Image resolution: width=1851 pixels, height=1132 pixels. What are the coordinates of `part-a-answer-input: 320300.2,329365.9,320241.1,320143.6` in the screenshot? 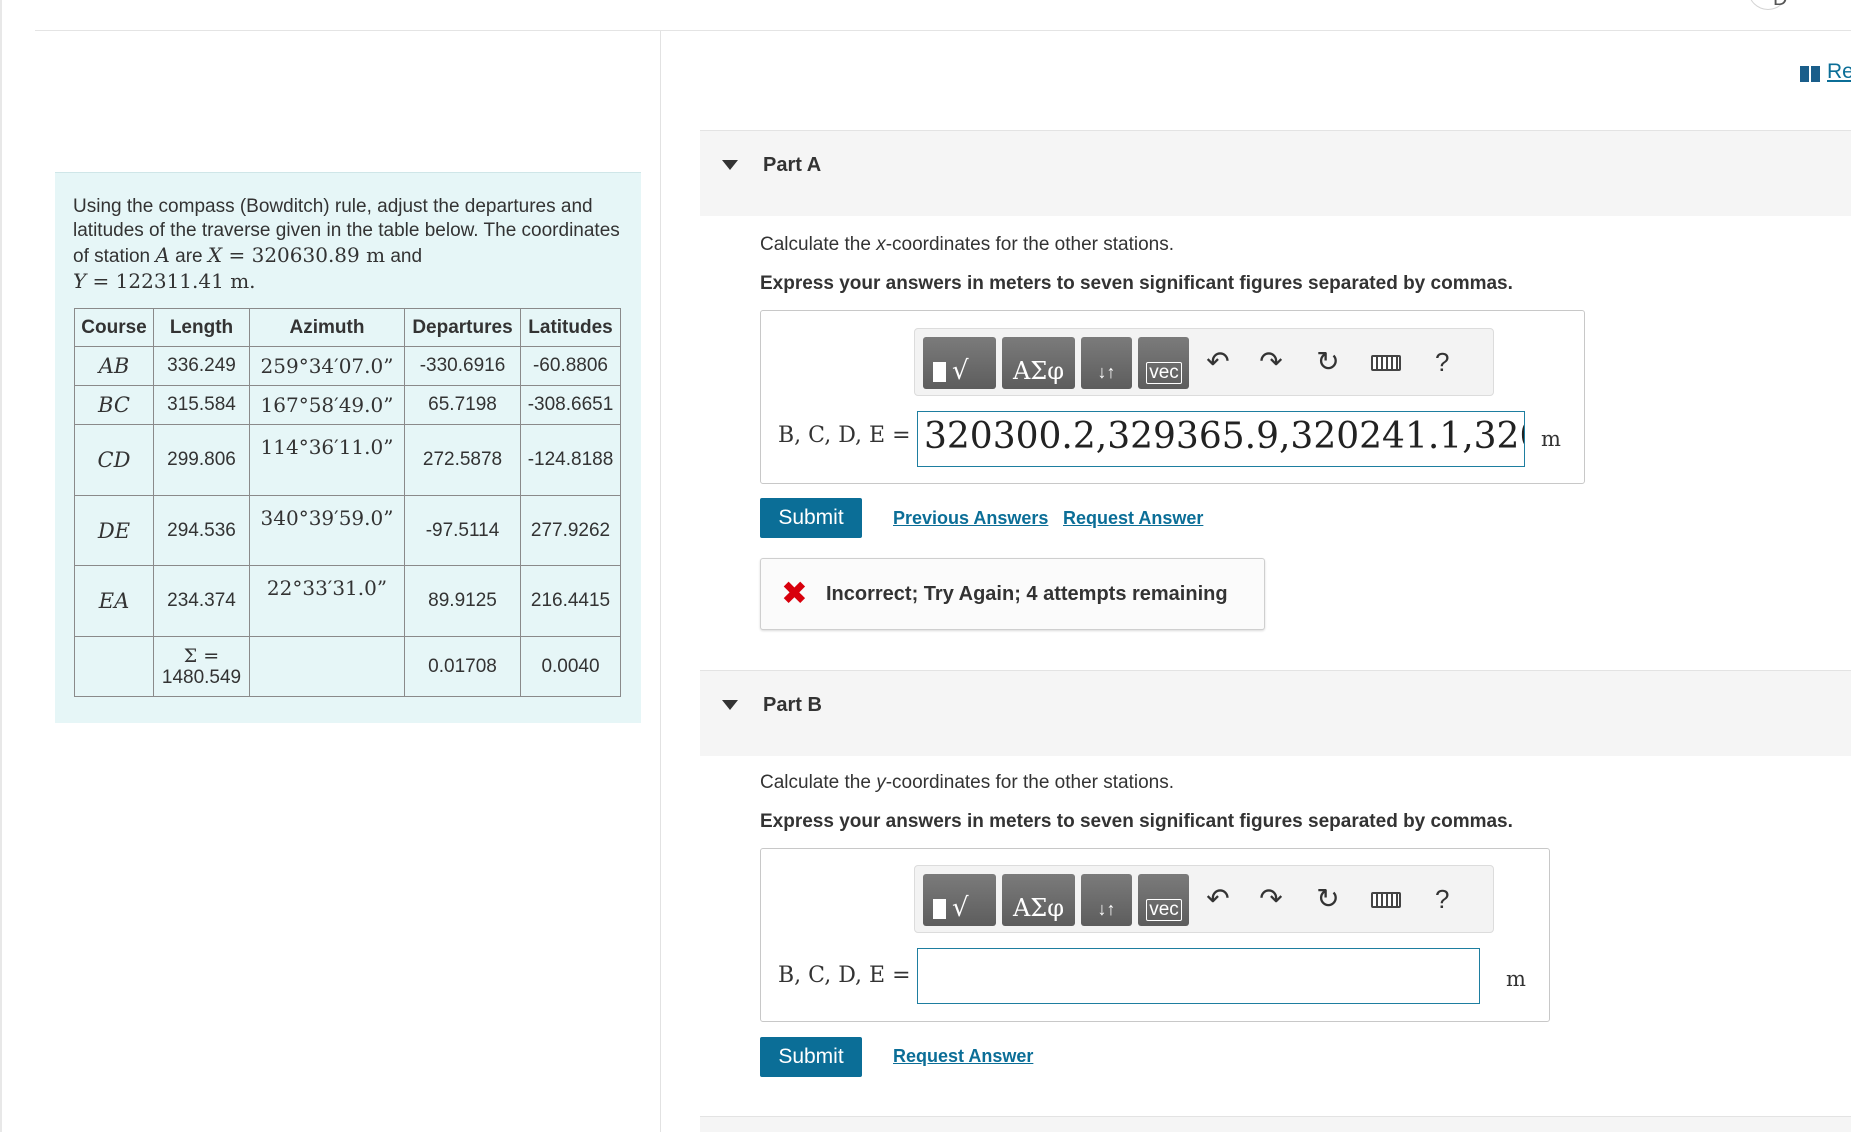 It's located at (1221, 439).